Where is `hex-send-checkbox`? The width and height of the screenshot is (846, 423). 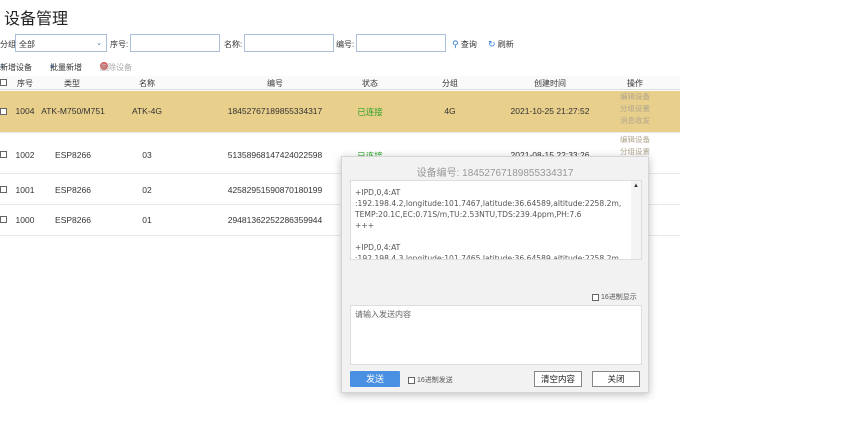 hex-send-checkbox is located at coordinates (411, 380).